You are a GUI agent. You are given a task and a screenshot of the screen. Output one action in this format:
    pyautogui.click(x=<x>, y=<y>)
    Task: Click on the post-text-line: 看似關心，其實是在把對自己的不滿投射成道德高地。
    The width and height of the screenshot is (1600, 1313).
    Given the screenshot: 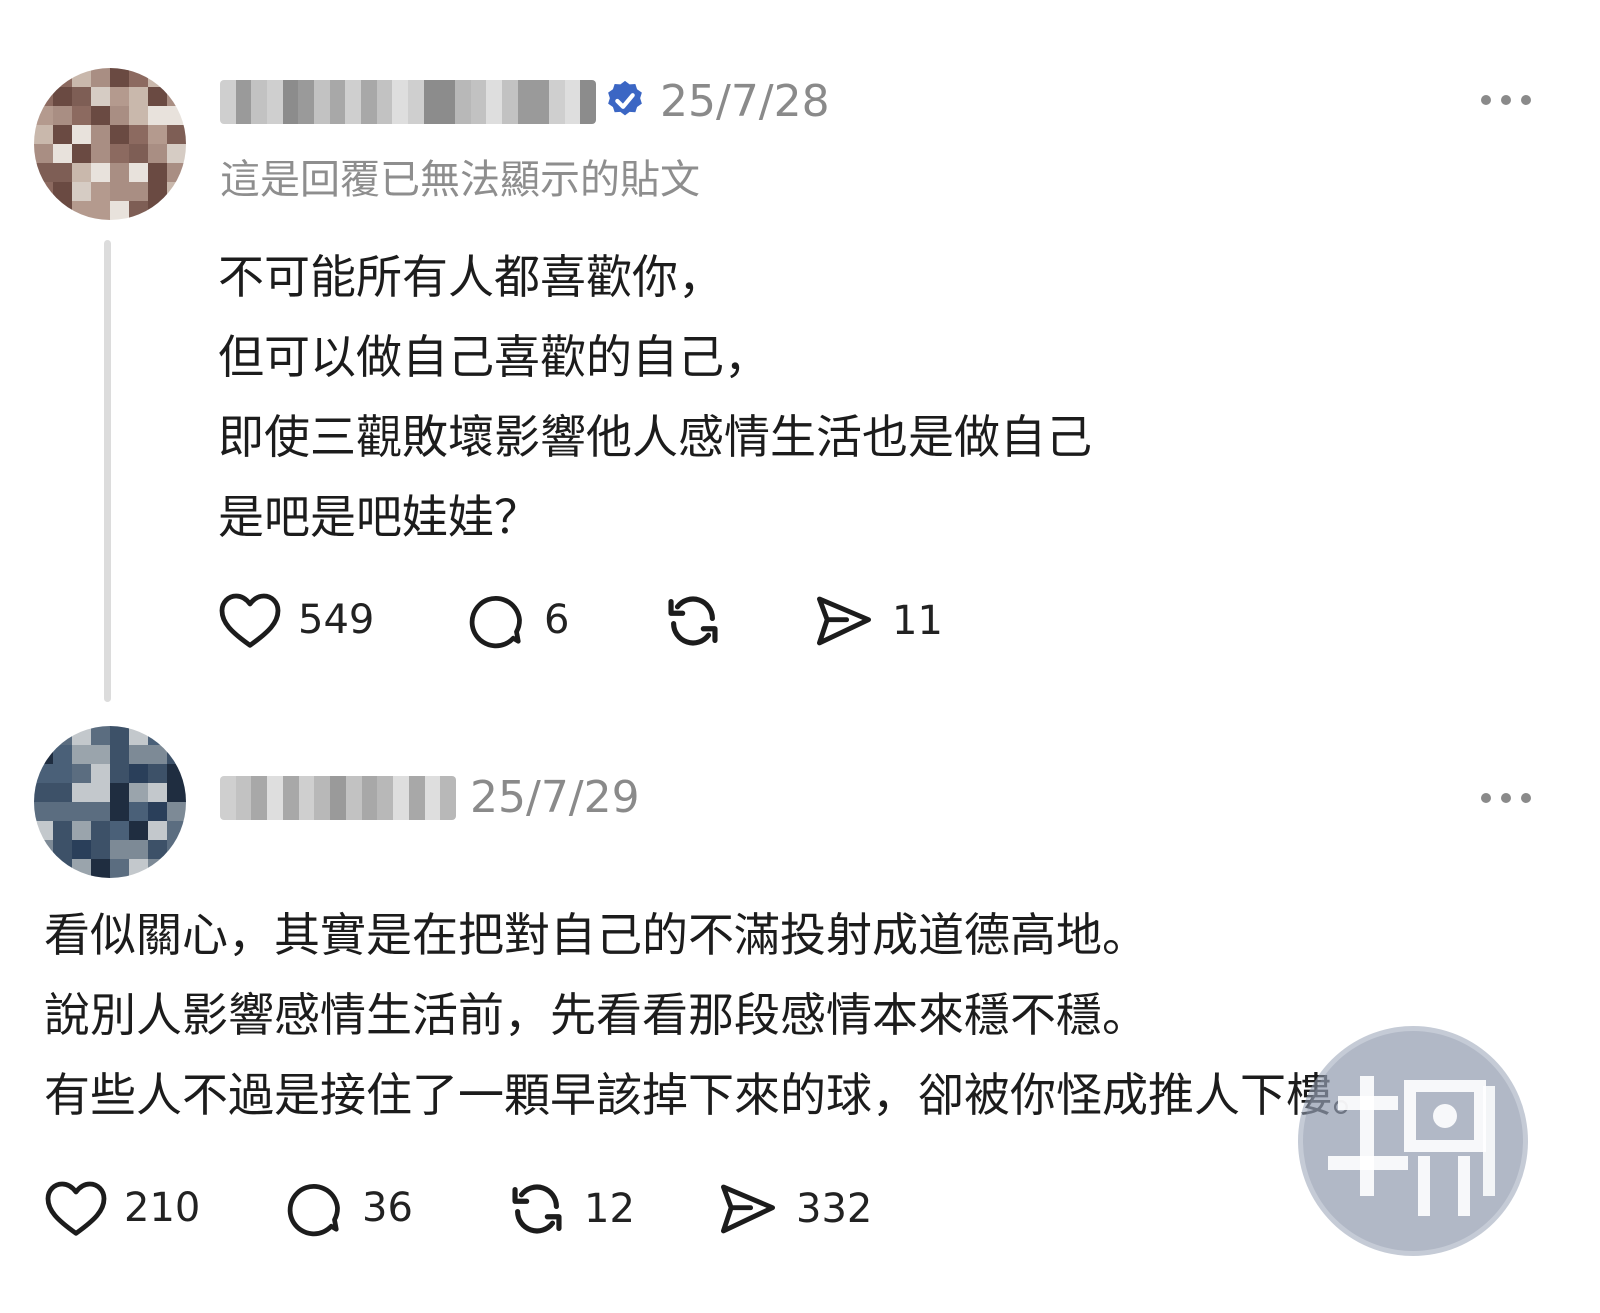 What is the action you would take?
    pyautogui.click(x=596, y=935)
    